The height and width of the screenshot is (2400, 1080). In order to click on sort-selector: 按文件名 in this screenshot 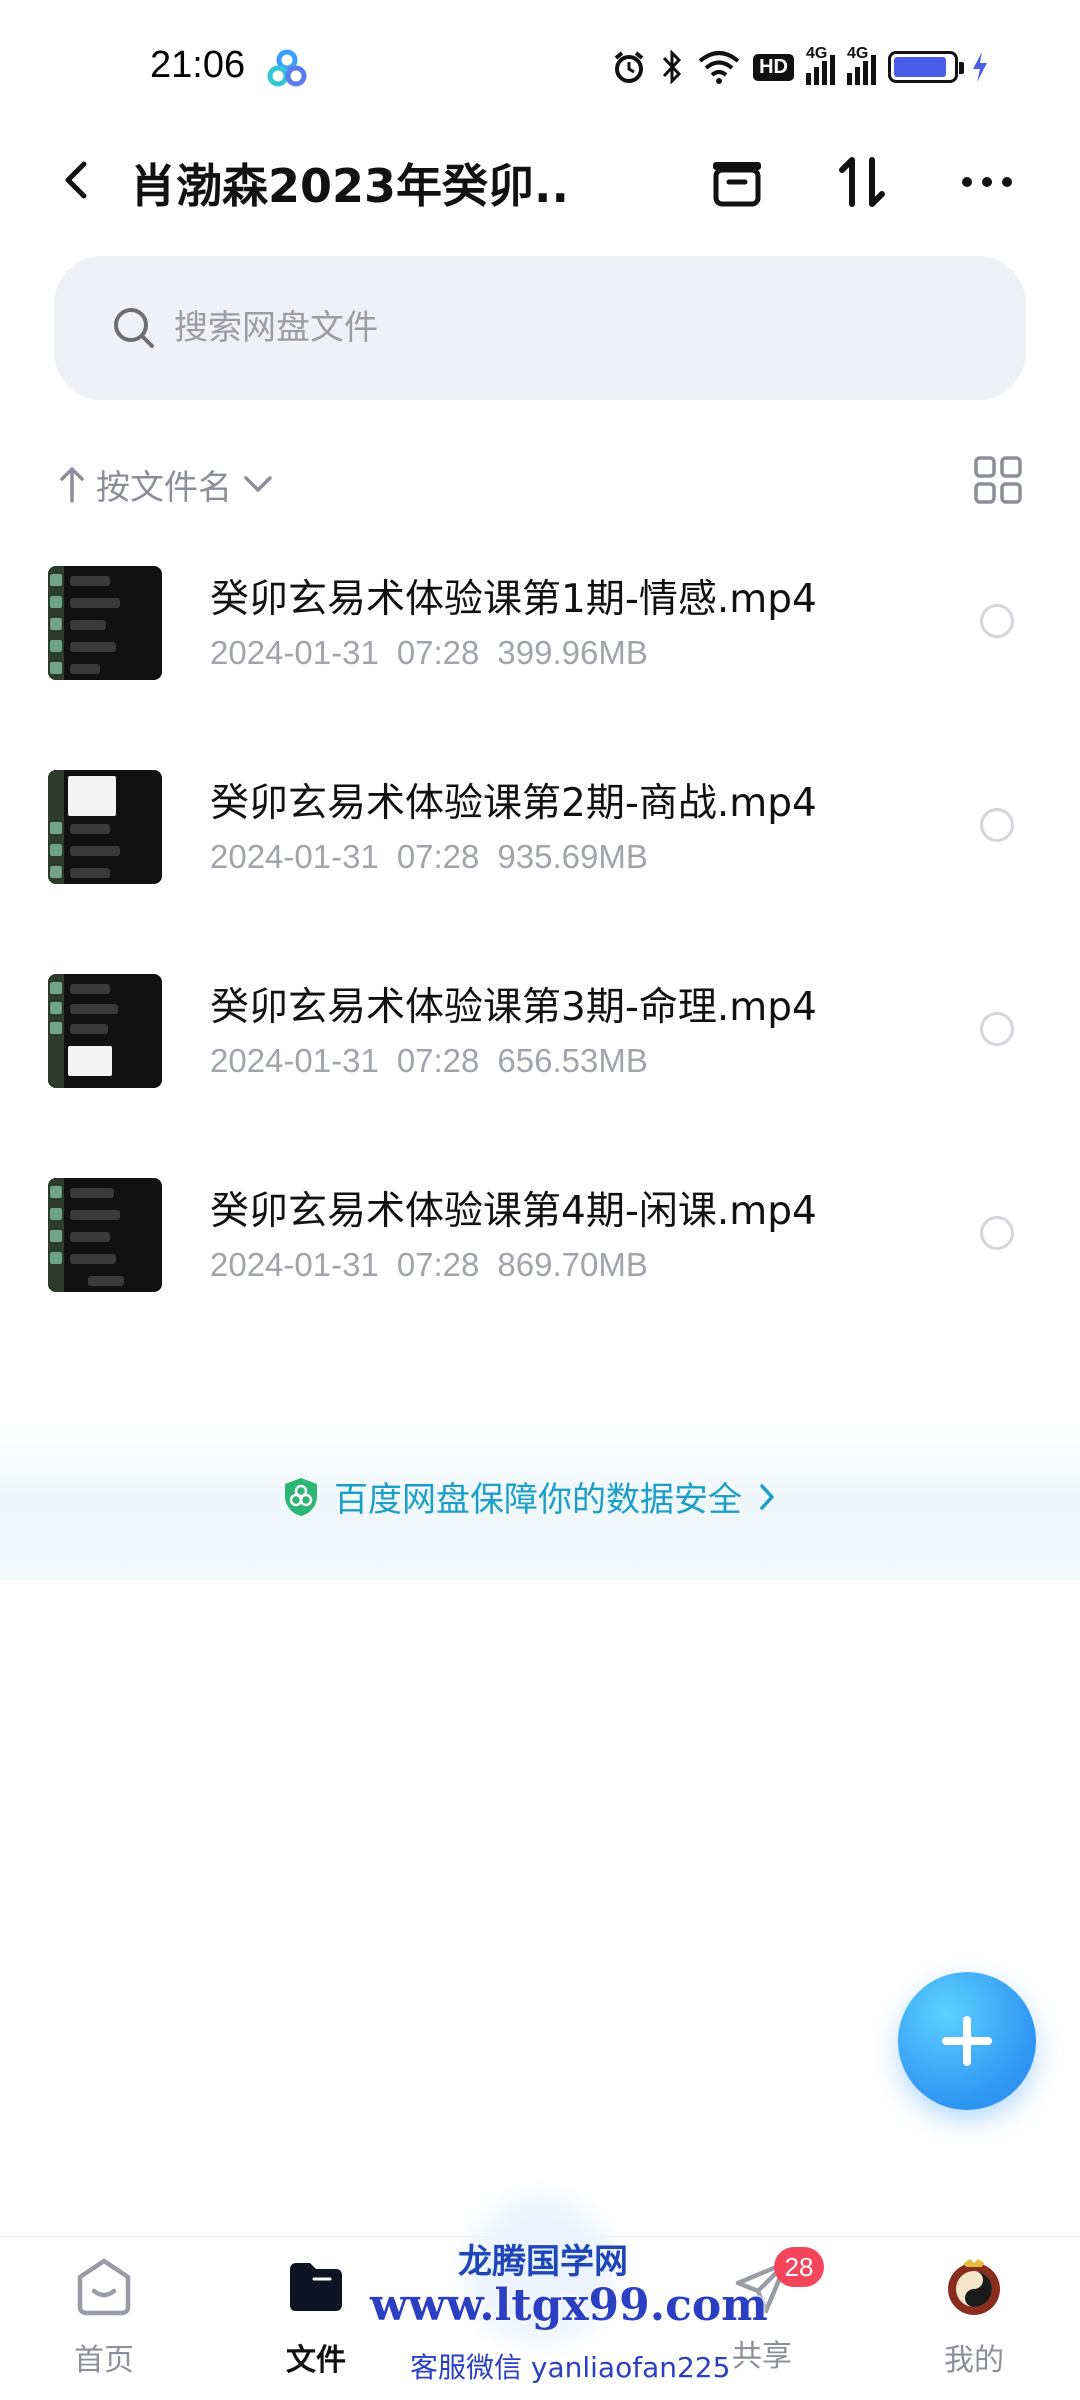, I will do `click(166, 484)`.